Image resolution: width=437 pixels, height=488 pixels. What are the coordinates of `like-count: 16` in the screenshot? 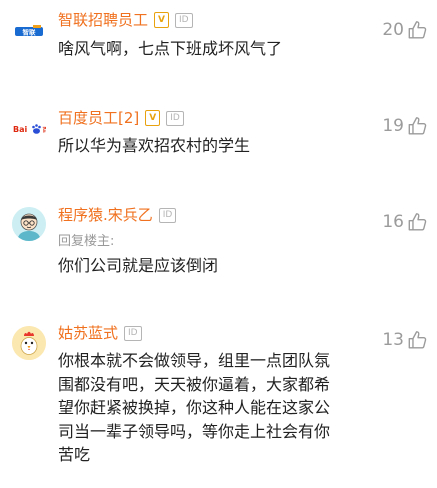 It's located at (393, 222).